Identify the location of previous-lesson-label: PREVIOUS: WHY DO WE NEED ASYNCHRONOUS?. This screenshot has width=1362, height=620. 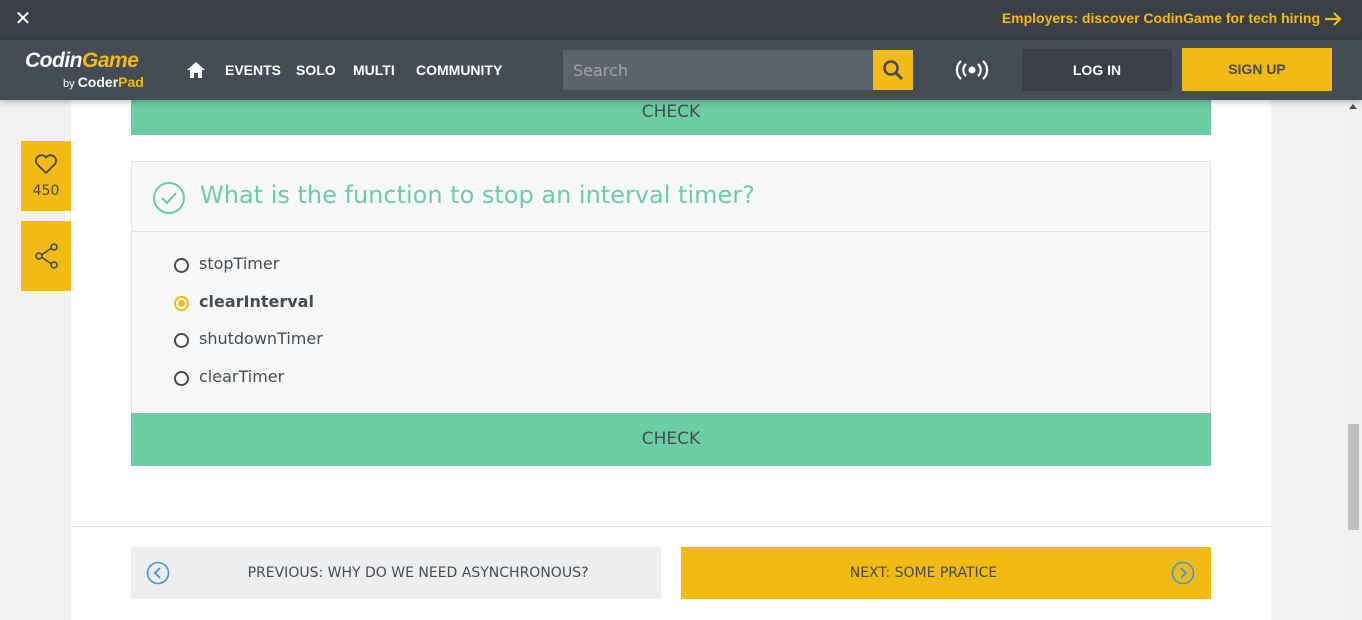
(418, 573).